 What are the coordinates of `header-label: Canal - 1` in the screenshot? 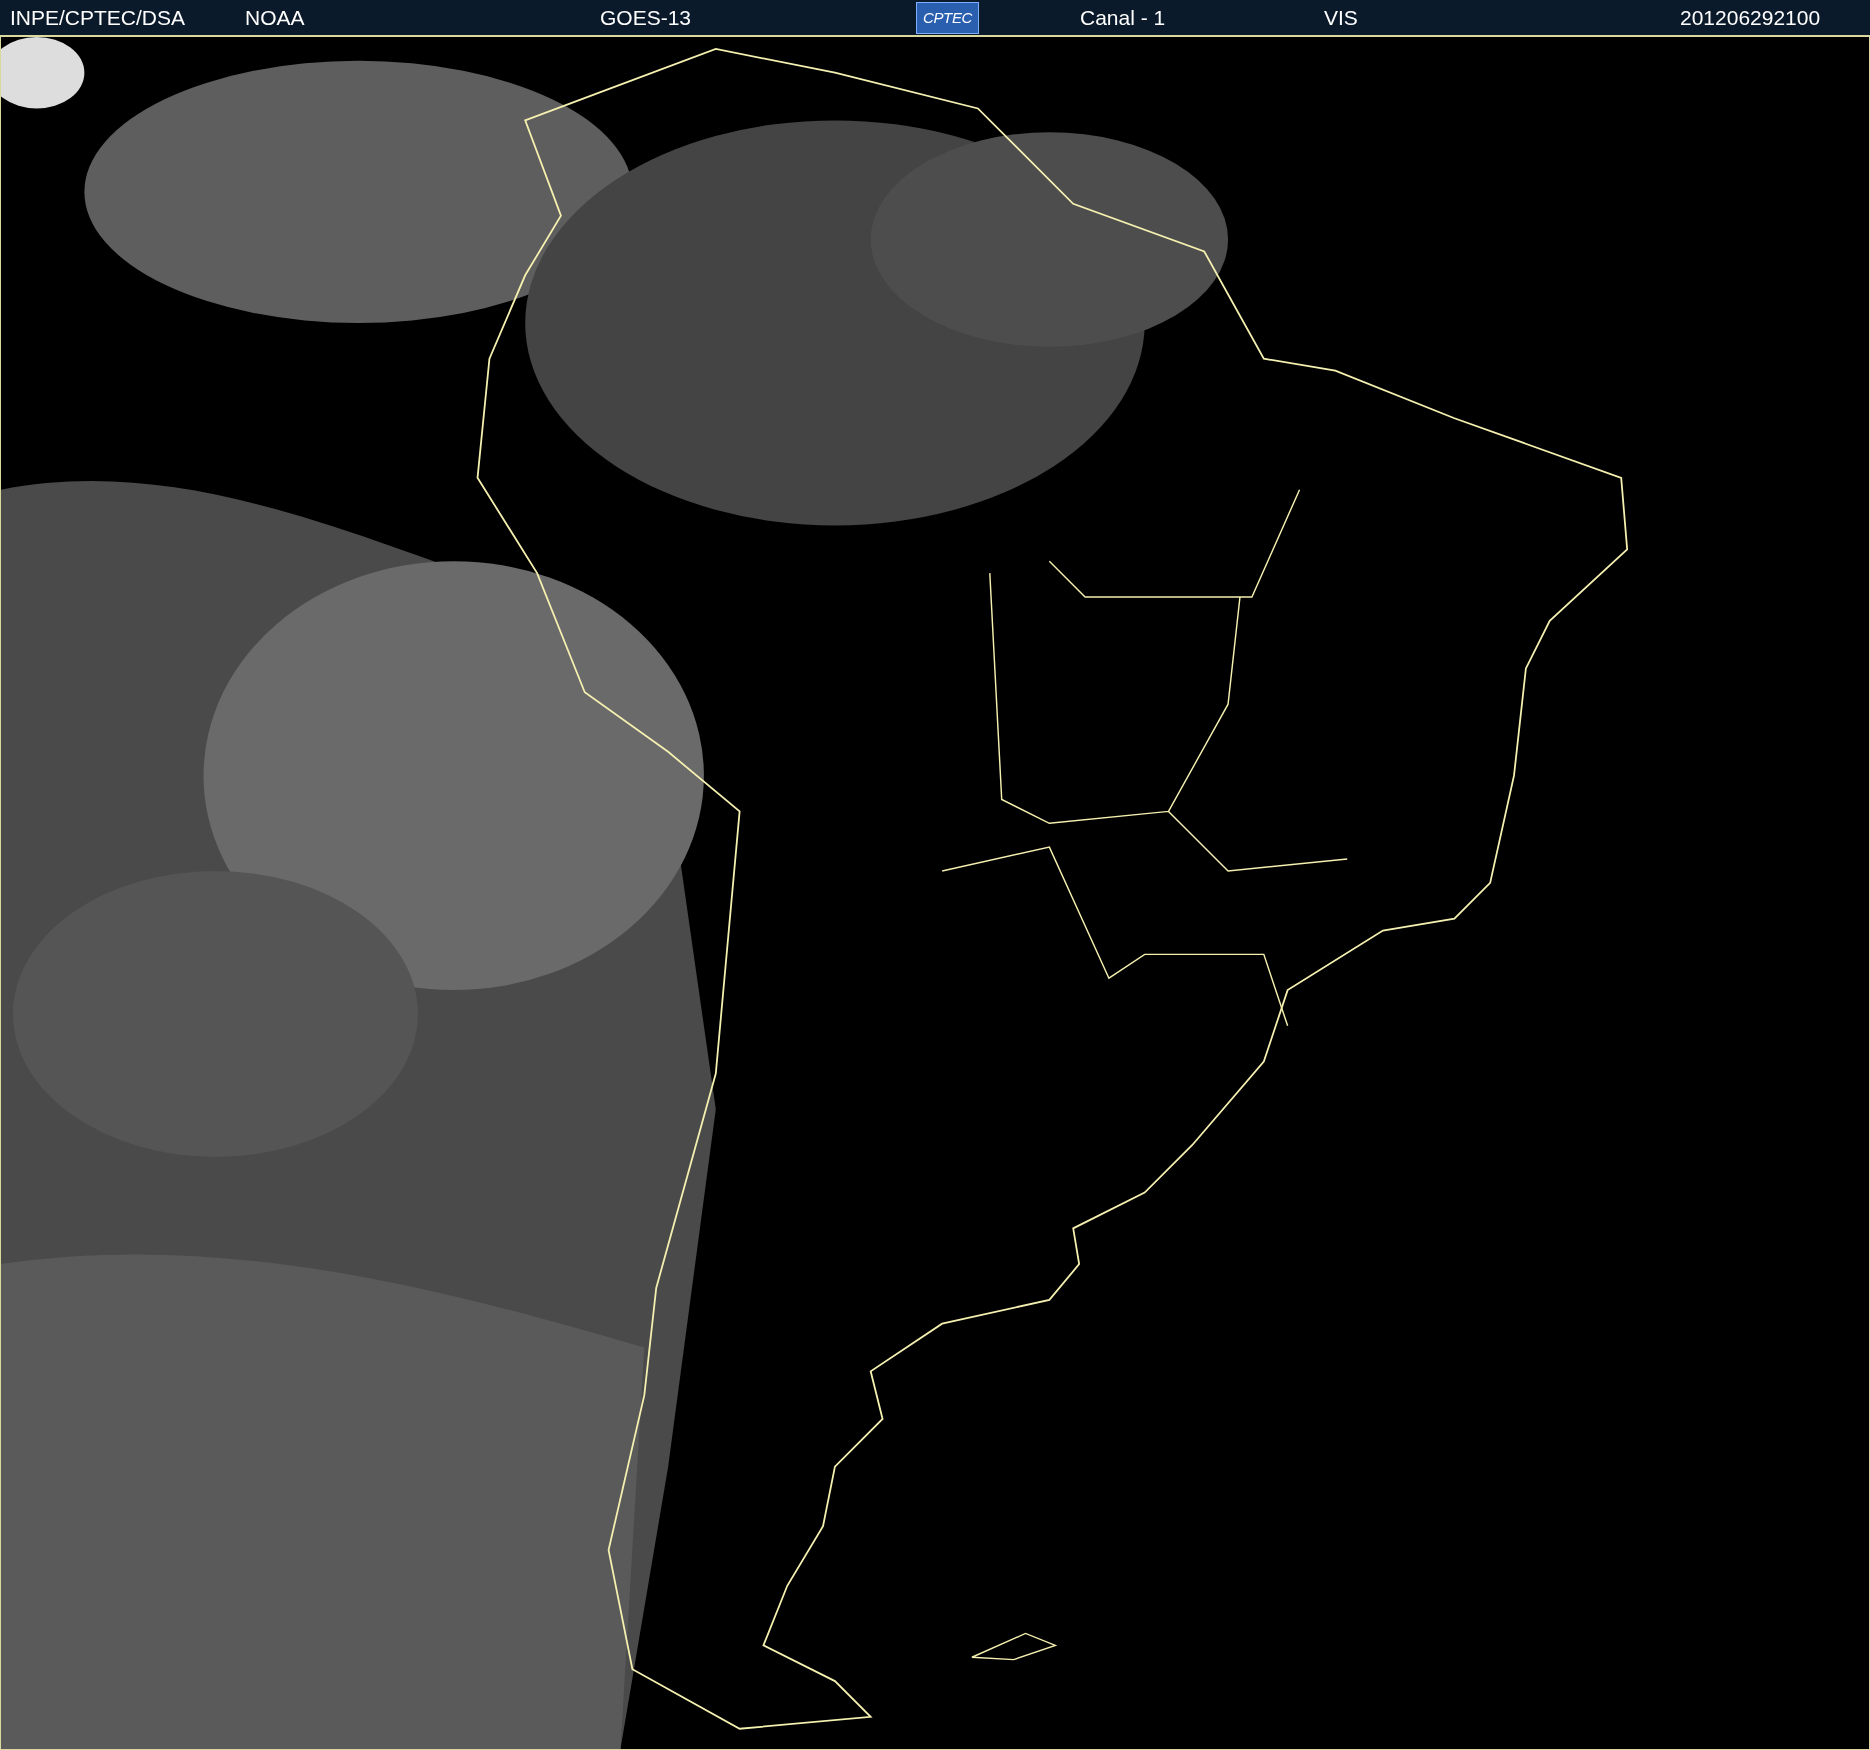 It's located at (1123, 17).